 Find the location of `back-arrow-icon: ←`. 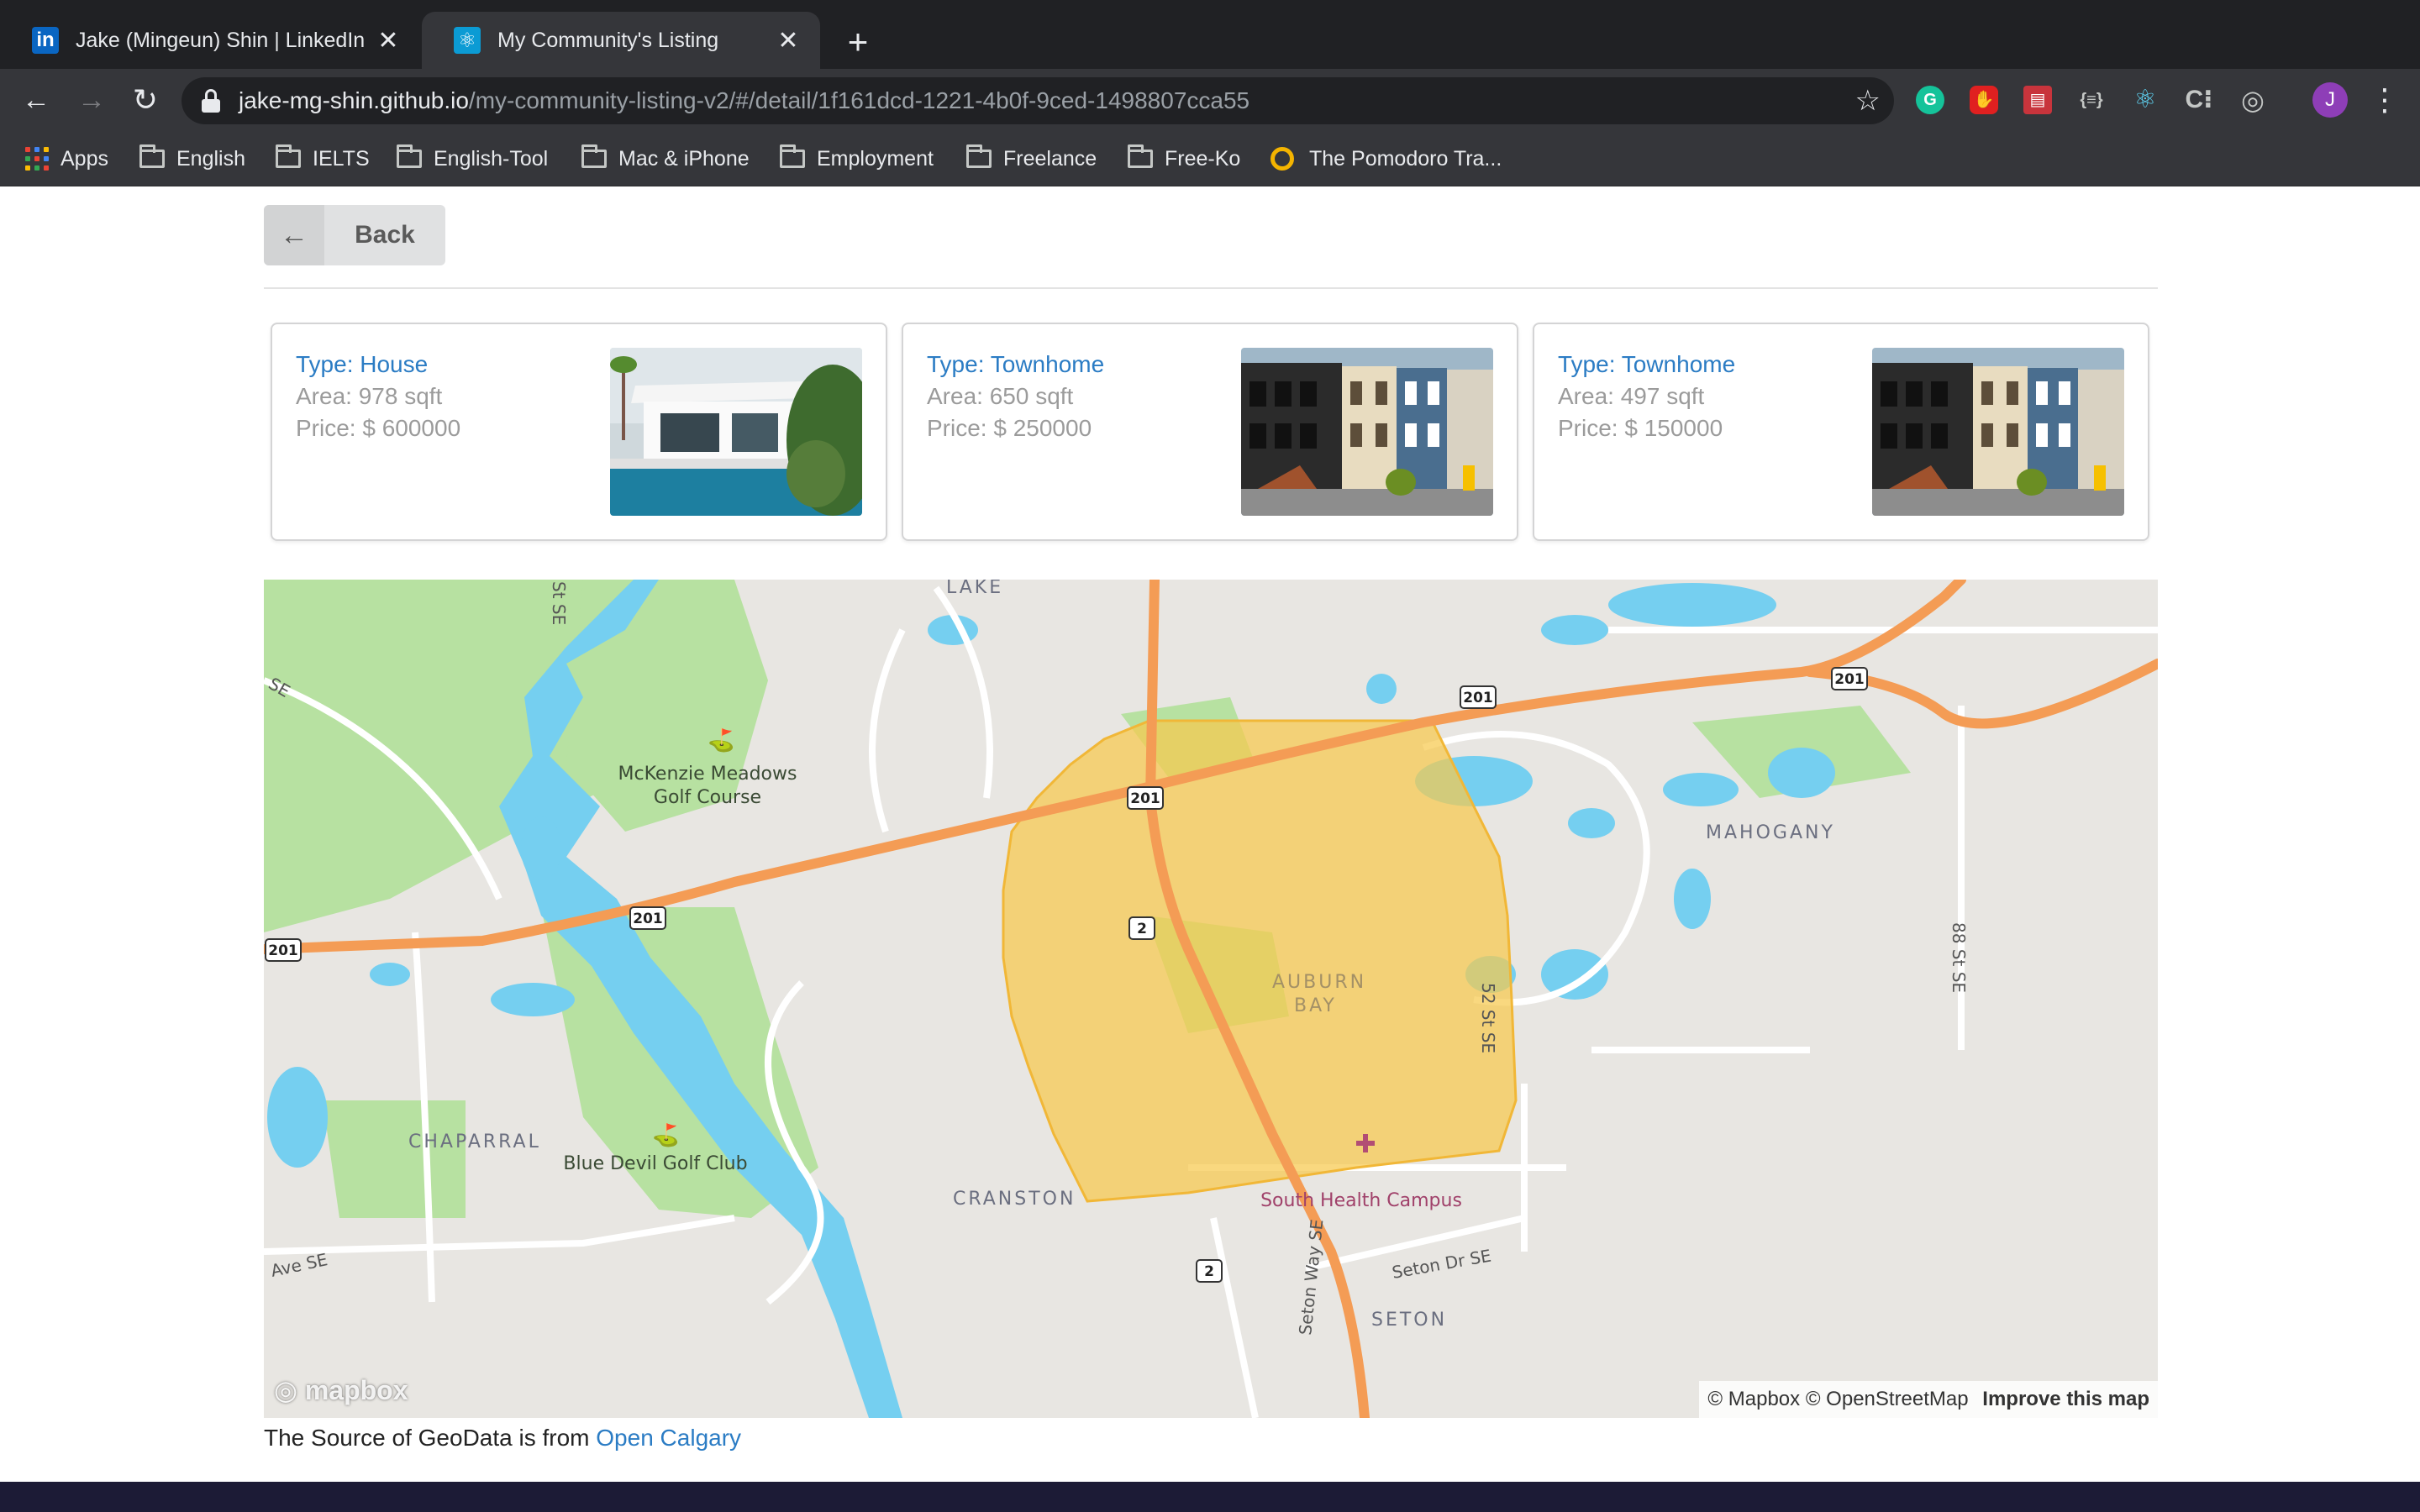

back-arrow-icon: ← is located at coordinates (36, 100).